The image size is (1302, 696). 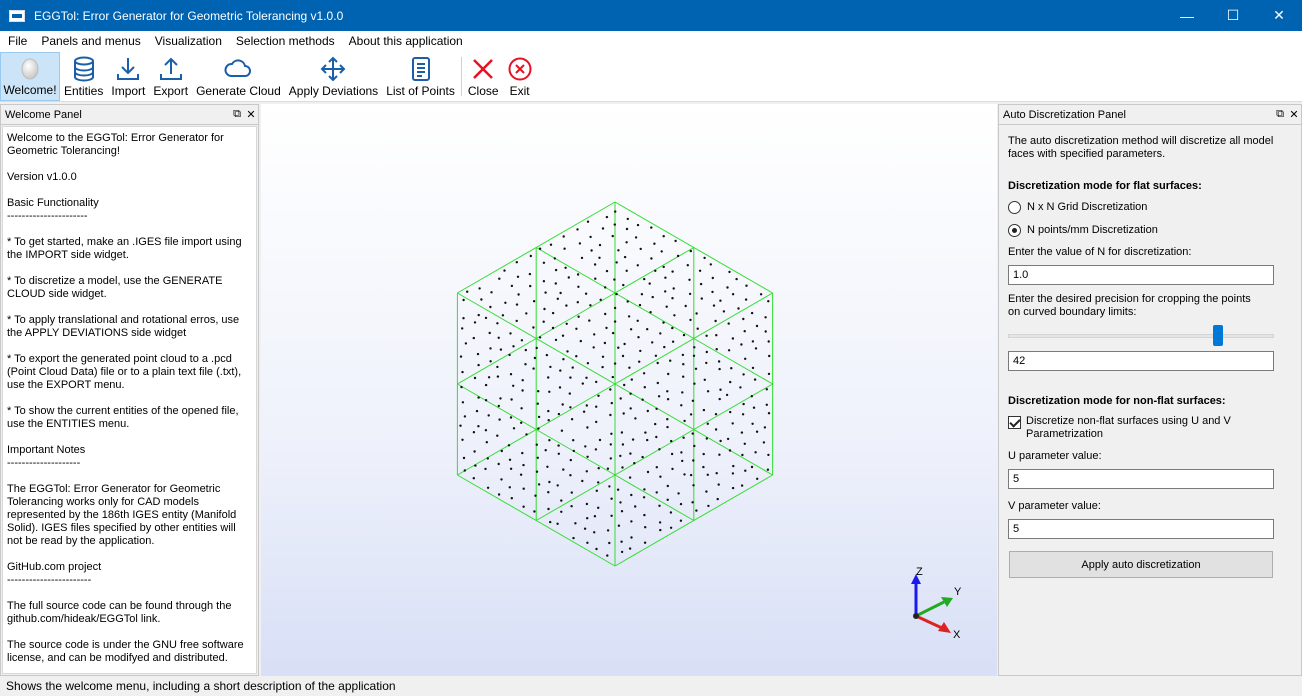 What do you see at coordinates (483, 76) in the screenshot?
I see `close-button: Close` at bounding box center [483, 76].